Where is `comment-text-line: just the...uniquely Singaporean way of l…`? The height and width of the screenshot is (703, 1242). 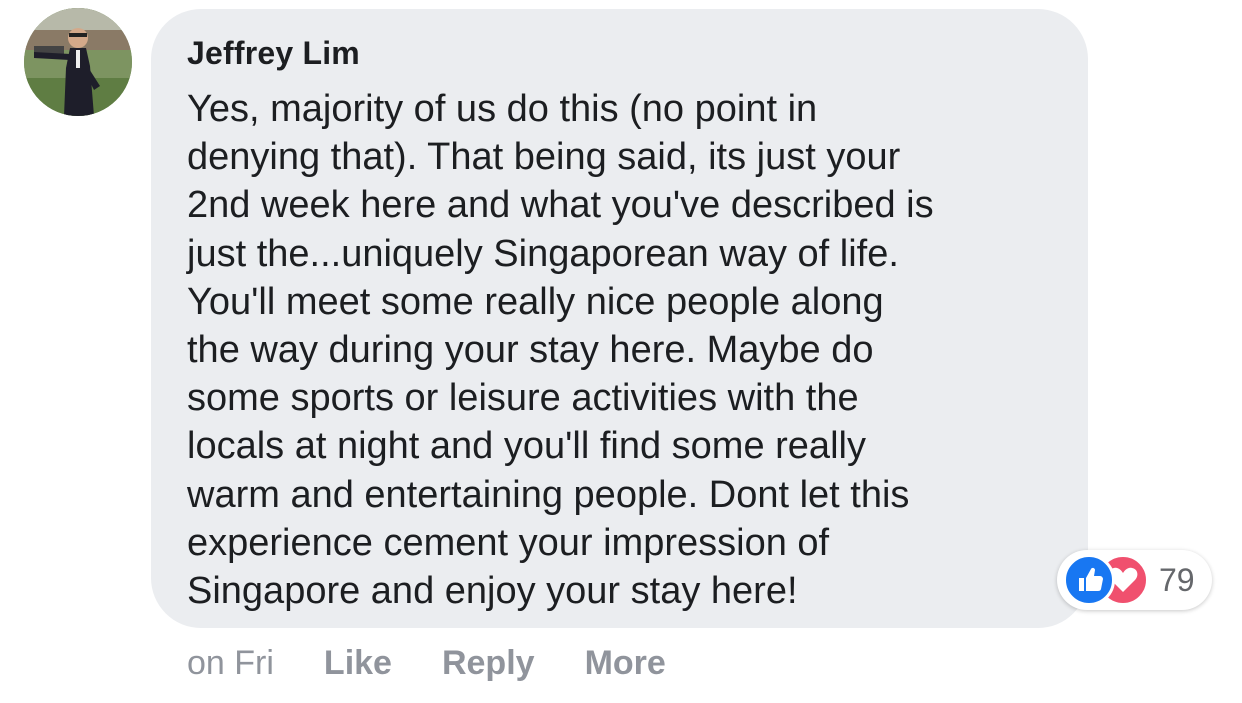 comment-text-line: just the...uniquely Singaporean way of l… is located at coordinates (543, 253).